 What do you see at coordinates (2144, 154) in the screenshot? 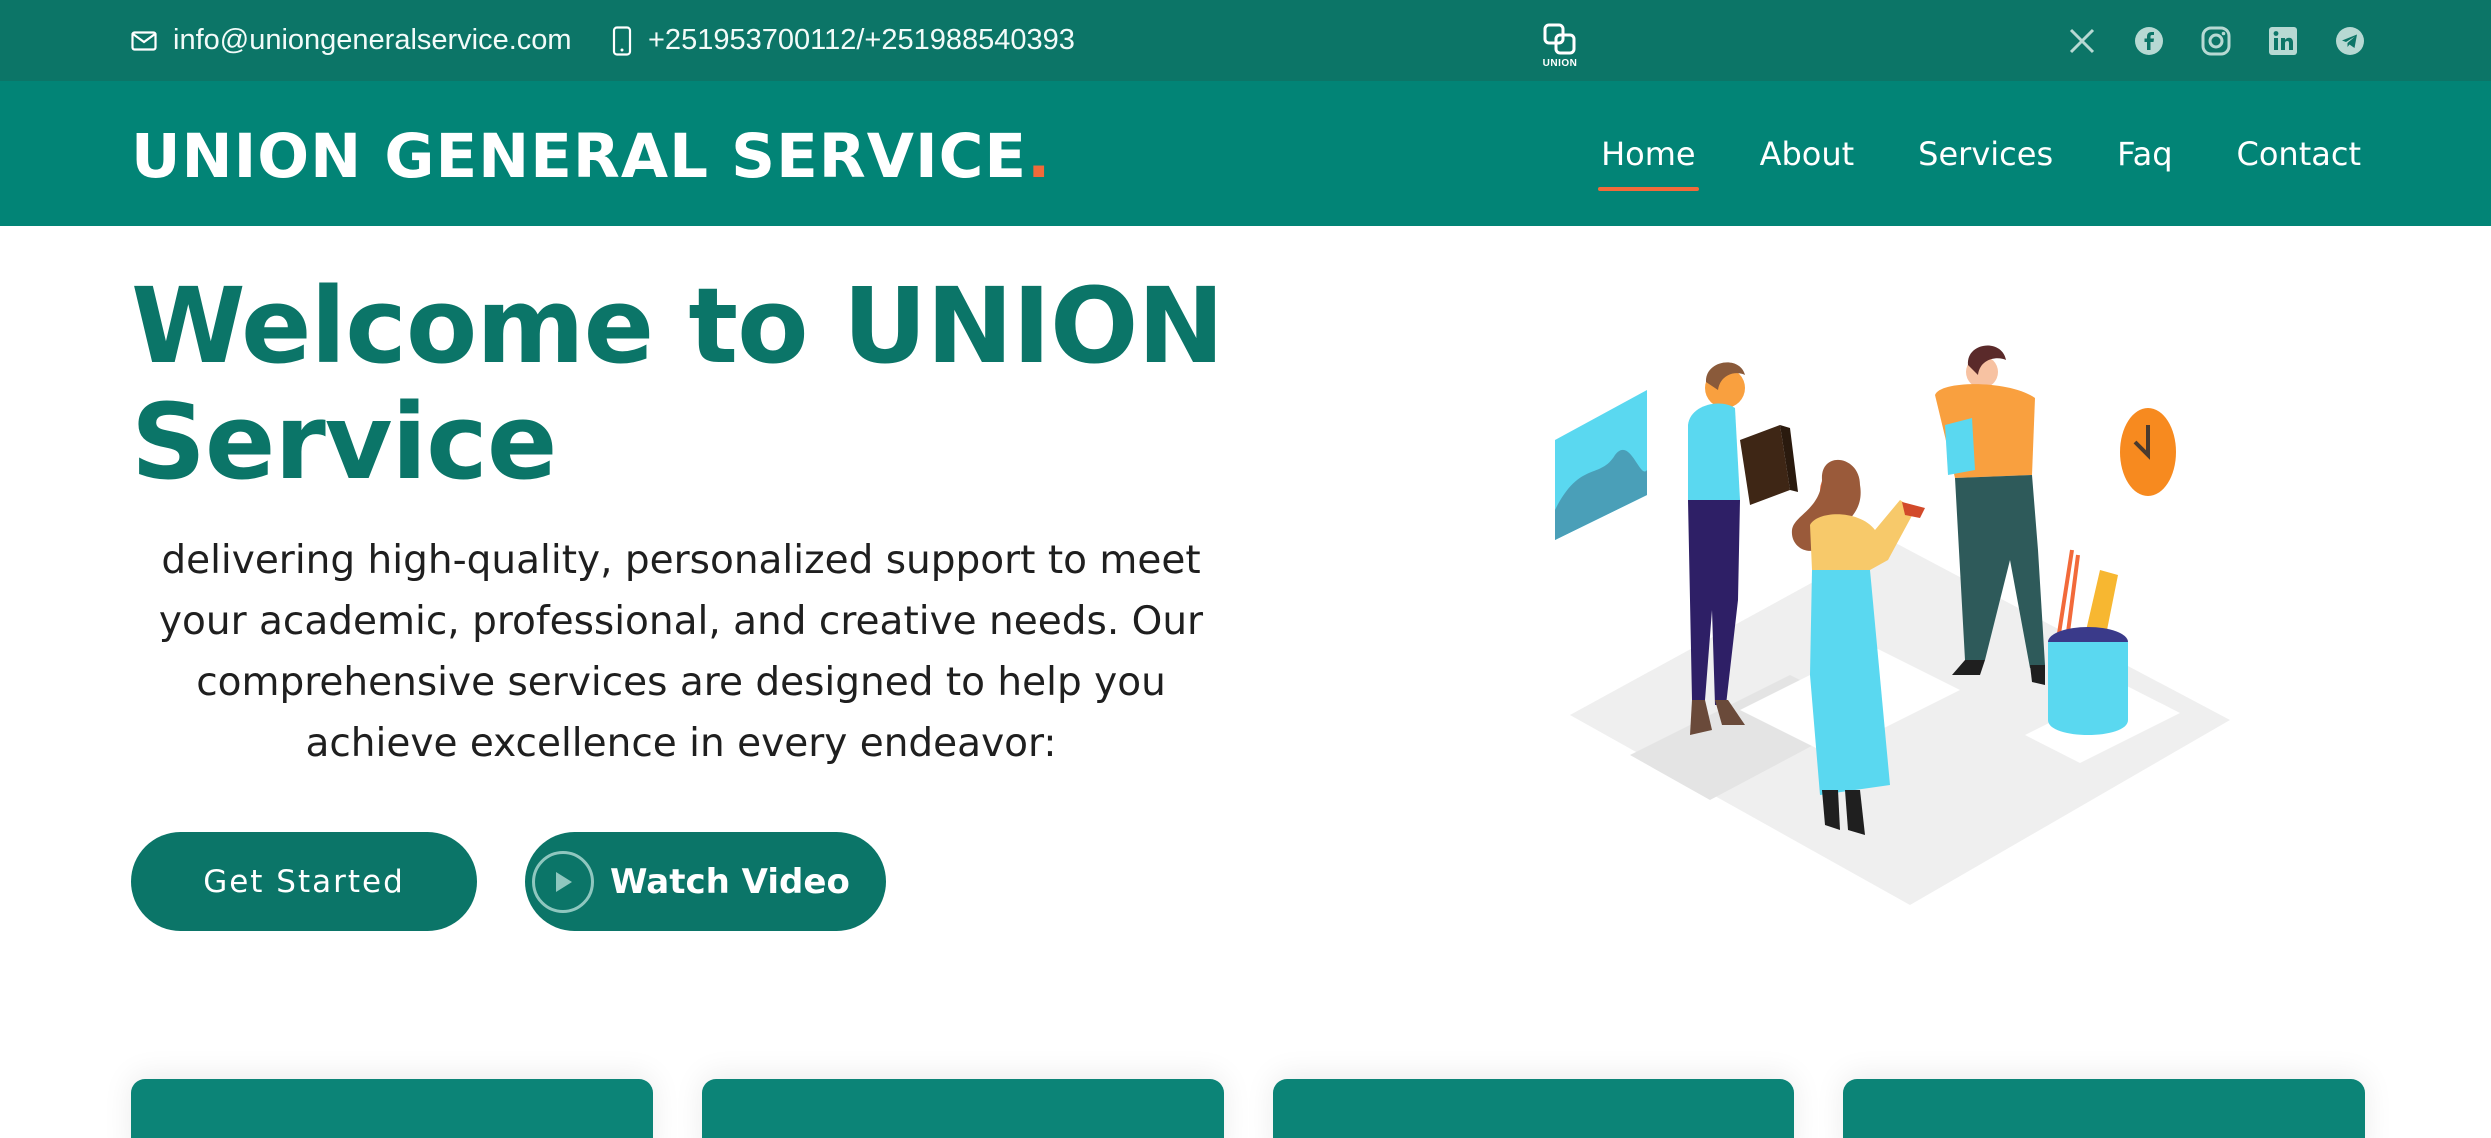
I see `nav-faq: Faq` at bounding box center [2144, 154].